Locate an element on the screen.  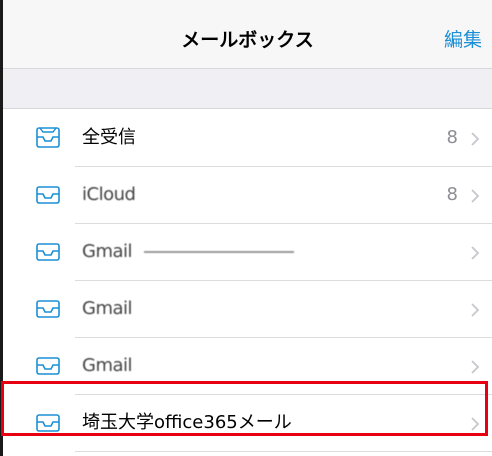
redacted-address is located at coordinates (219, 252).